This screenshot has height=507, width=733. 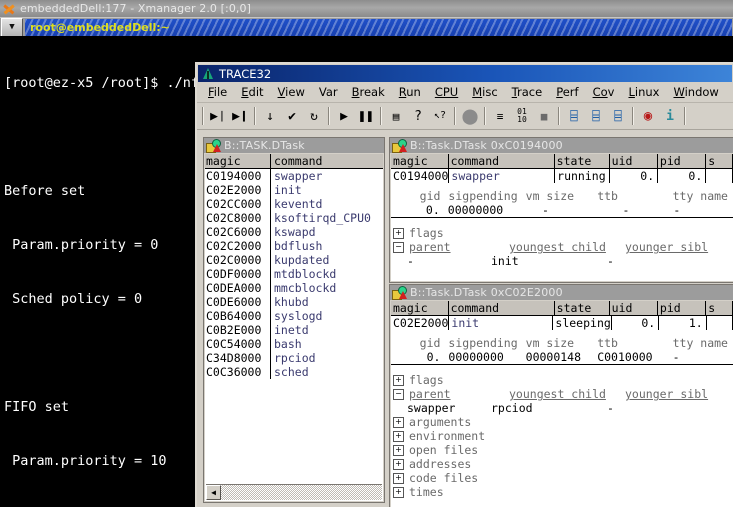 What do you see at coordinates (294, 145) in the screenshot?
I see `task-list-panel-titlebar: B::TASK.DTask` at bounding box center [294, 145].